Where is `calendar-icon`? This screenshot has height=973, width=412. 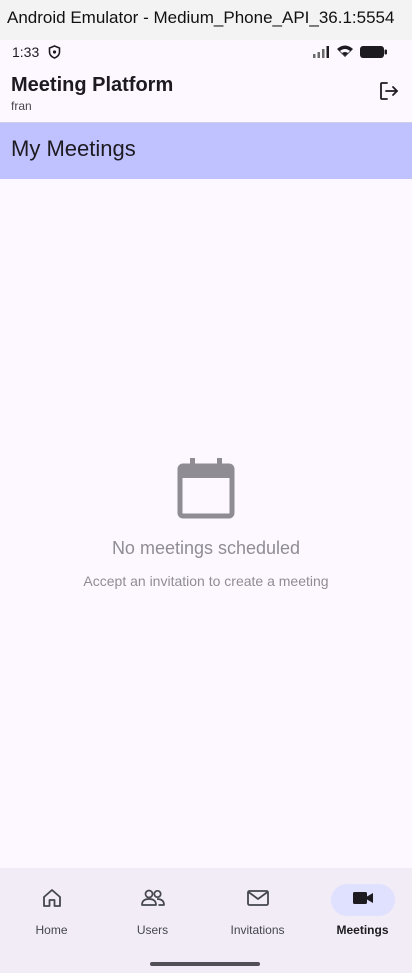
calendar-icon is located at coordinates (206, 488).